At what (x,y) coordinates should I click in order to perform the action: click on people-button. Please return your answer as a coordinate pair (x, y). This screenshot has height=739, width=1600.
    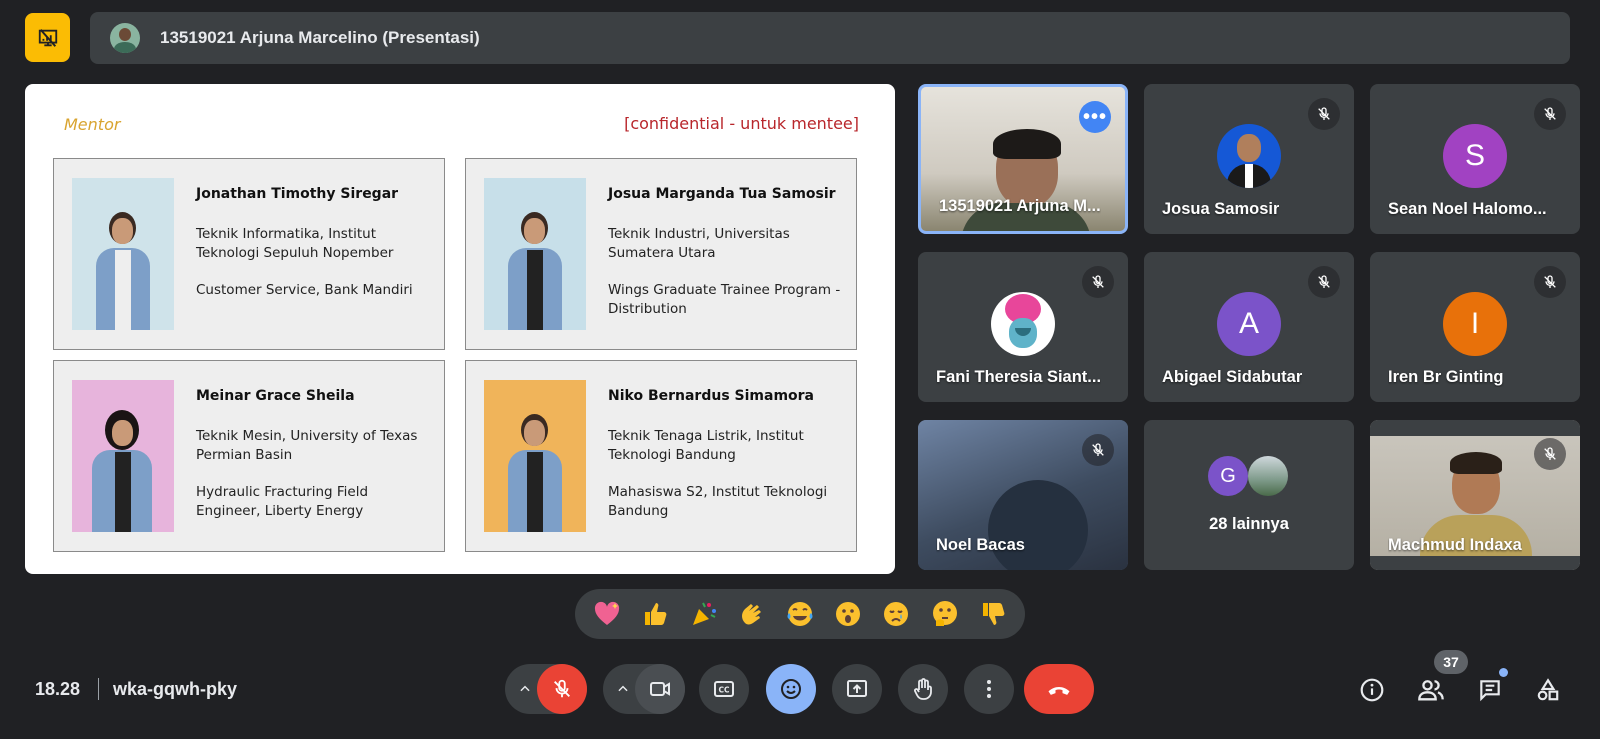
    Looking at the image, I should click on (1431, 690).